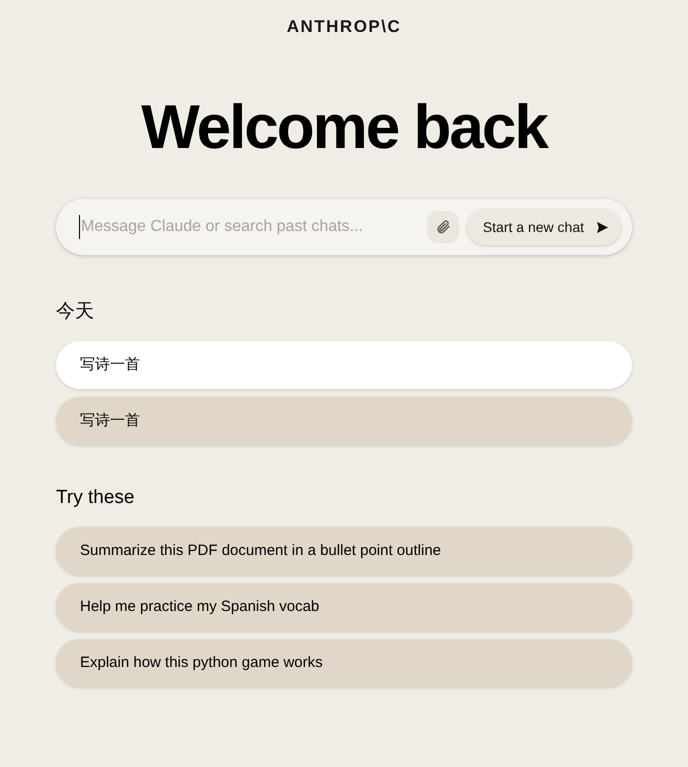 The height and width of the screenshot is (767, 688). What do you see at coordinates (602, 227) in the screenshot?
I see `send-icon` at bounding box center [602, 227].